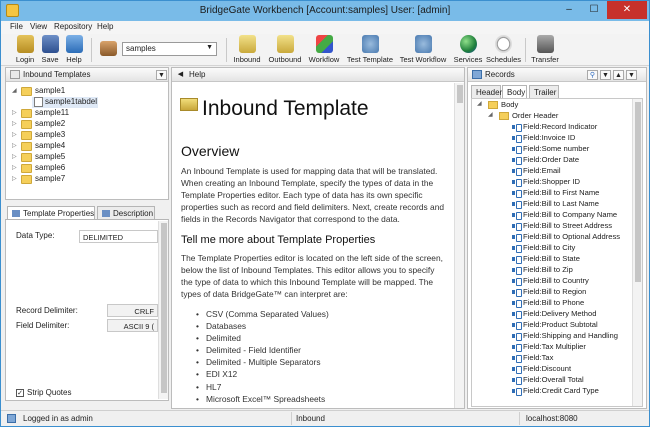  I want to click on maximize-button: ☐, so click(594, 10).